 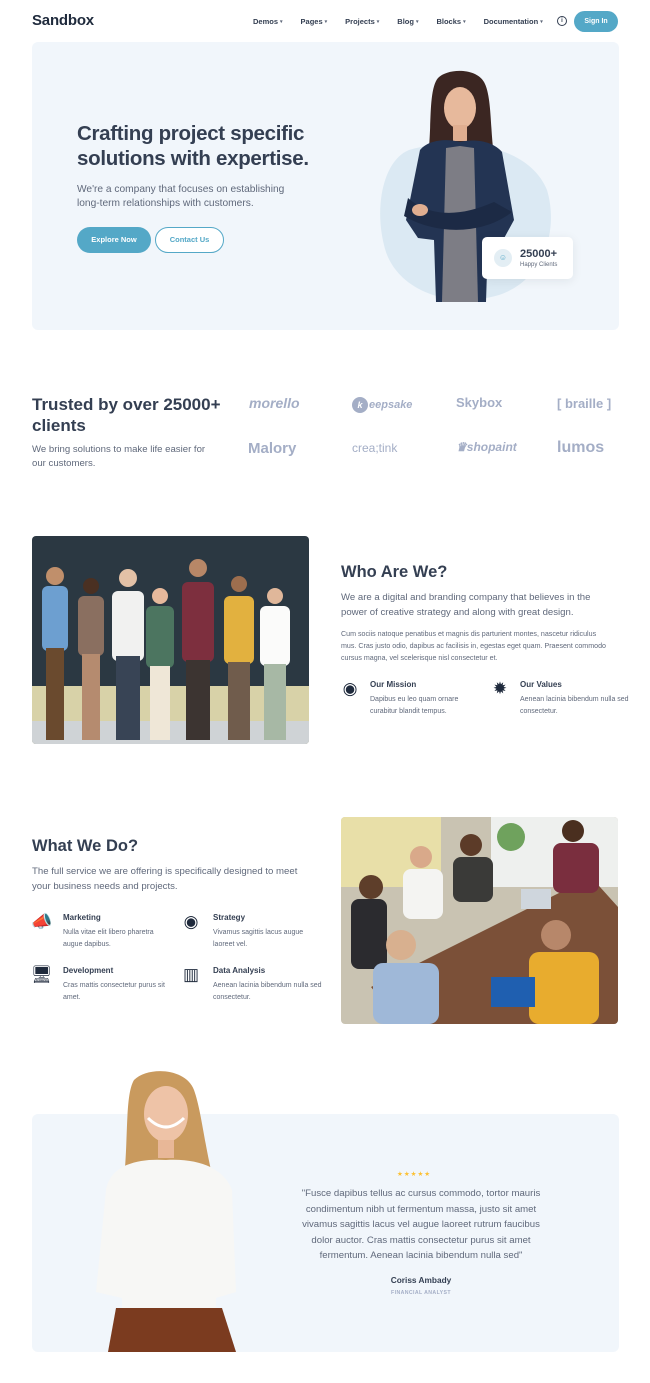 What do you see at coordinates (170, 640) in the screenshot?
I see `team-photo` at bounding box center [170, 640].